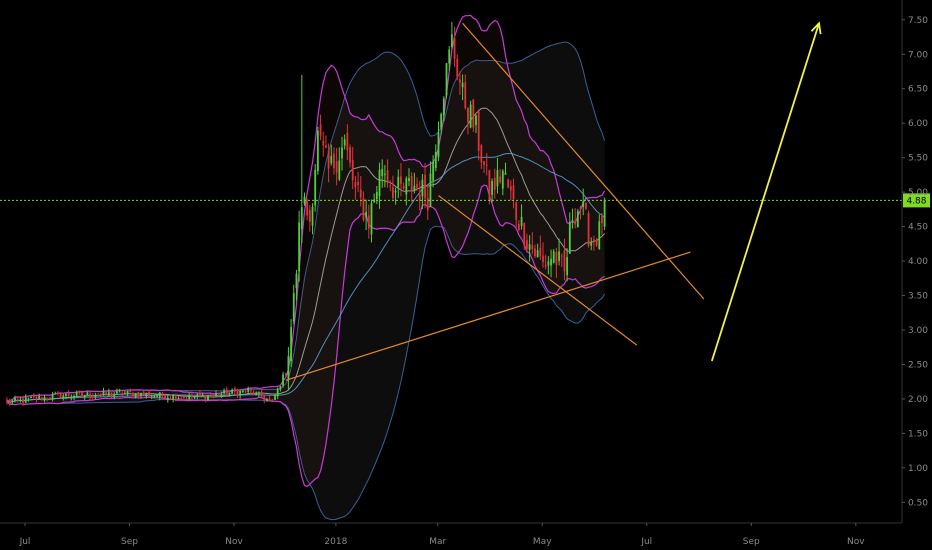 The height and width of the screenshot is (550, 932). Describe the element at coordinates (918, 193) in the screenshot. I see `y-tick-label: 5.00` at that location.